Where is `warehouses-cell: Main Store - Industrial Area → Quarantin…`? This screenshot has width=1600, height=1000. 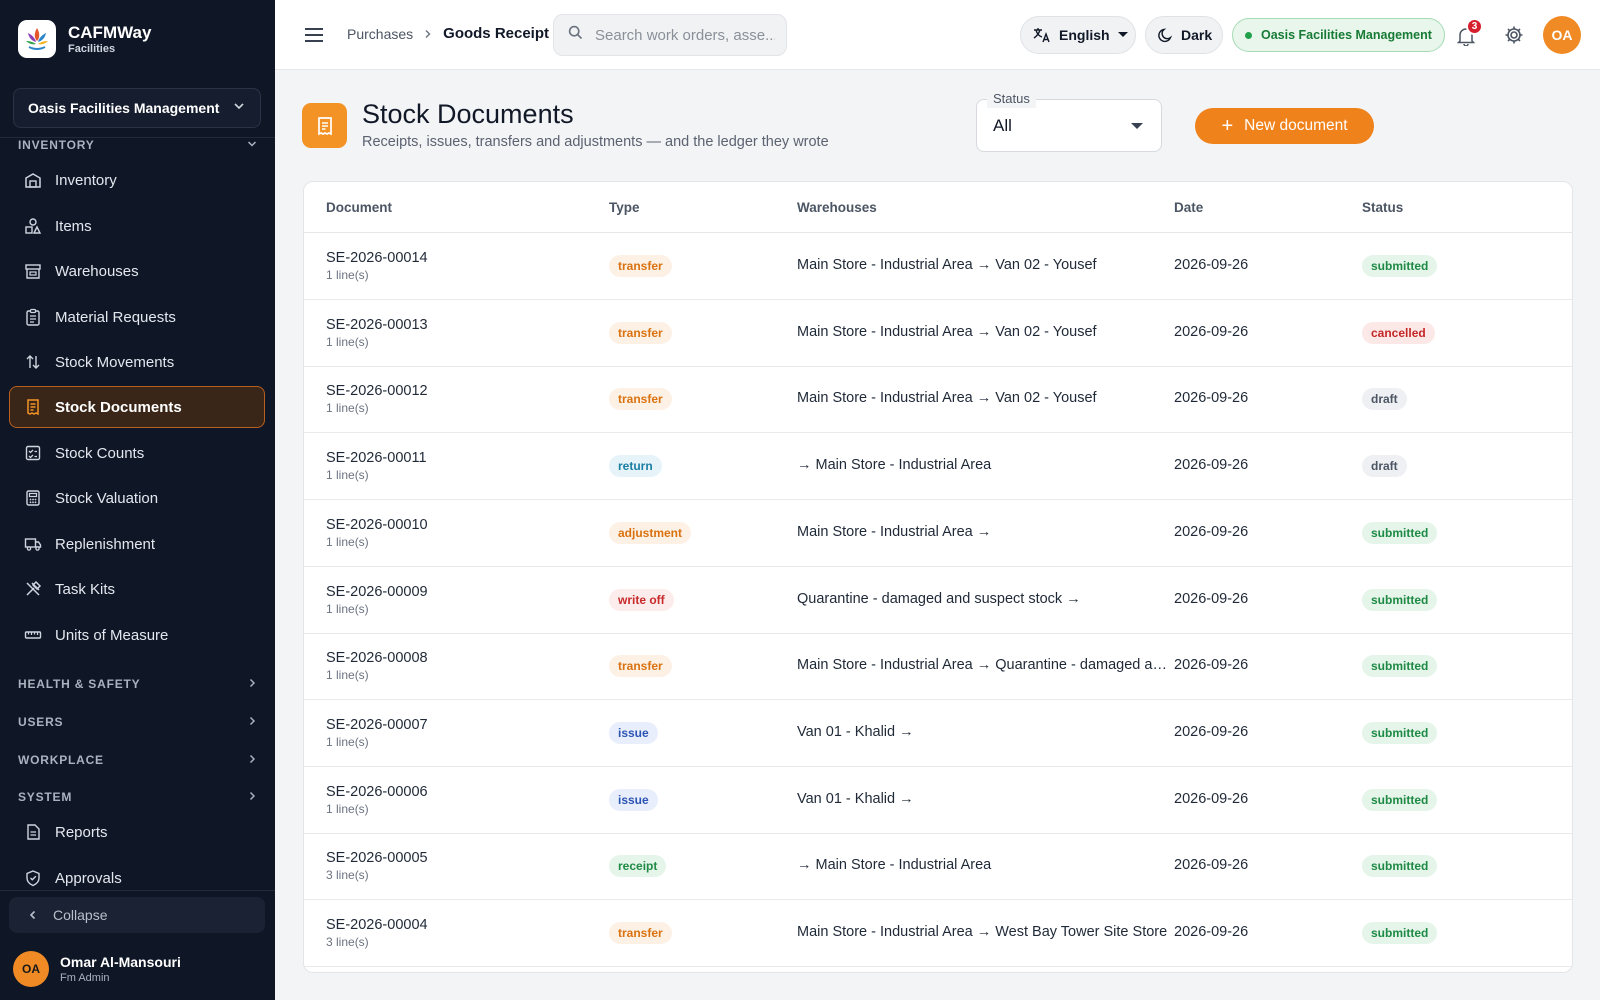 warehouses-cell: Main Store - Industrial Area → Quarantin… is located at coordinates (985, 665).